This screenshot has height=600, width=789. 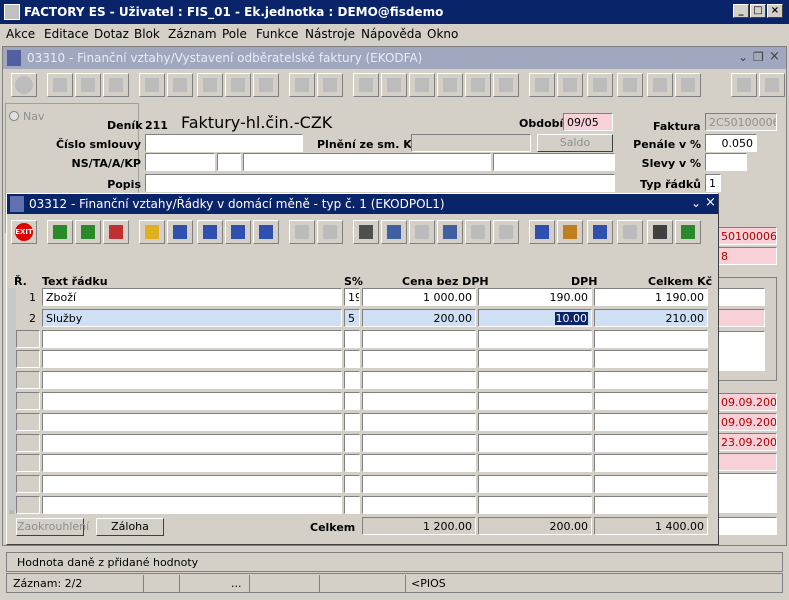 I want to click on cell-text: Služby, so click(x=192, y=318).